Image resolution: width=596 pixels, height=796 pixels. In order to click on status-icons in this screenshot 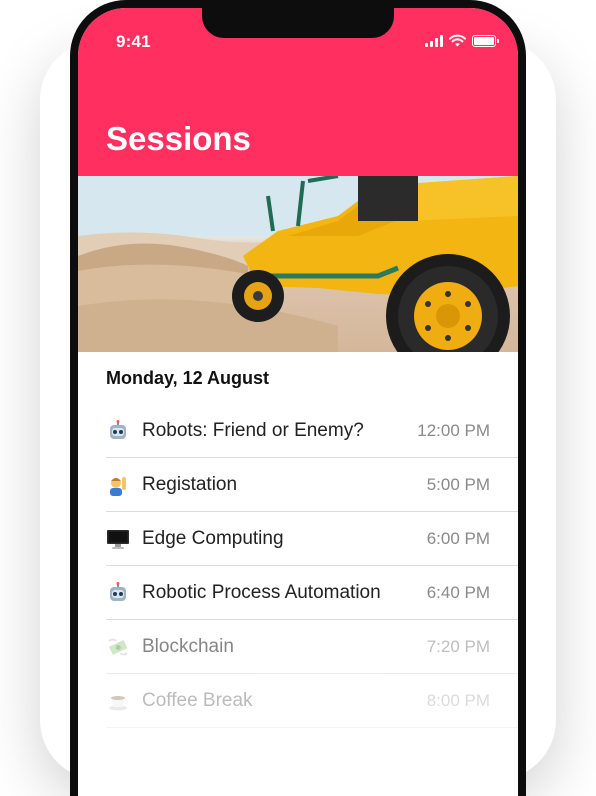, I will do `click(462, 40)`.